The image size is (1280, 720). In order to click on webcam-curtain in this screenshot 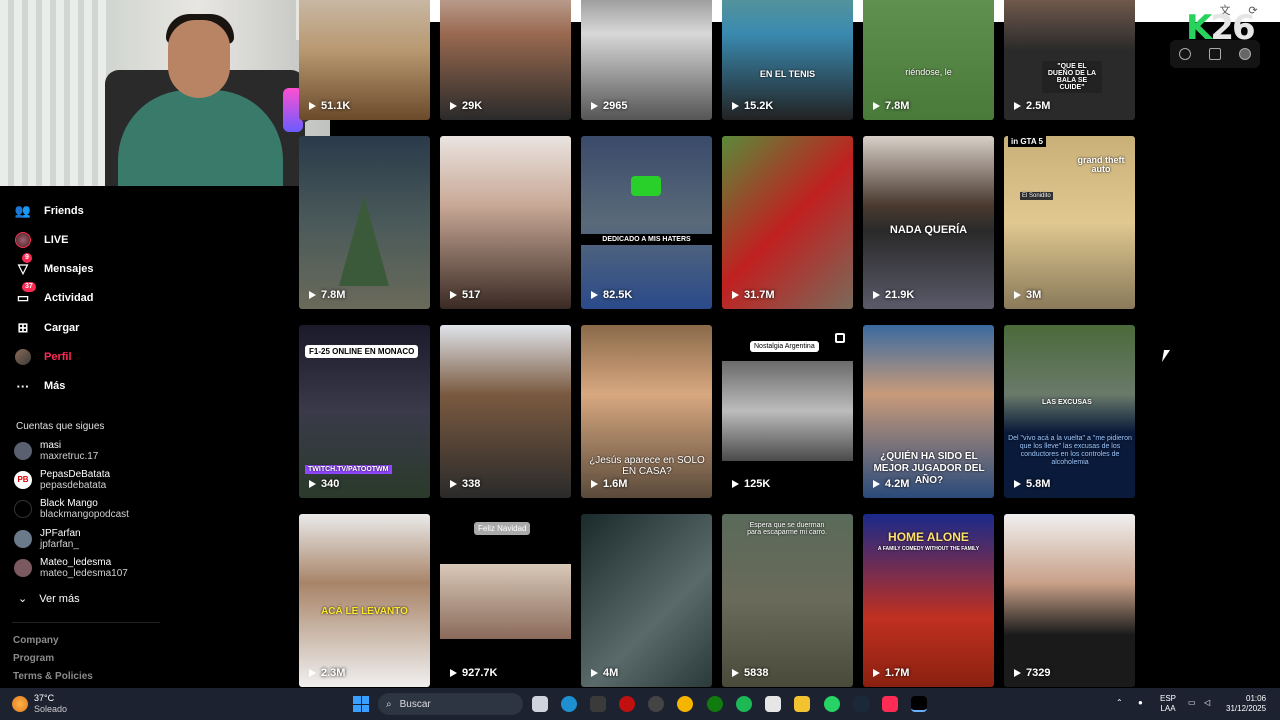, I will do `click(55, 93)`.